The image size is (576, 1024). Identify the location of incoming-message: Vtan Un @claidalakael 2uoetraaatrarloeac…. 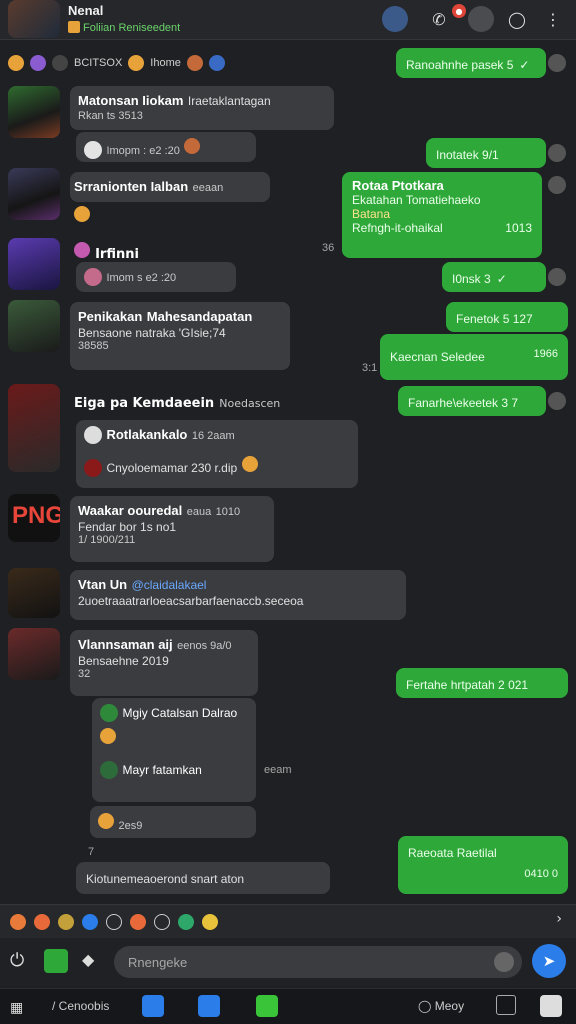
(238, 595).